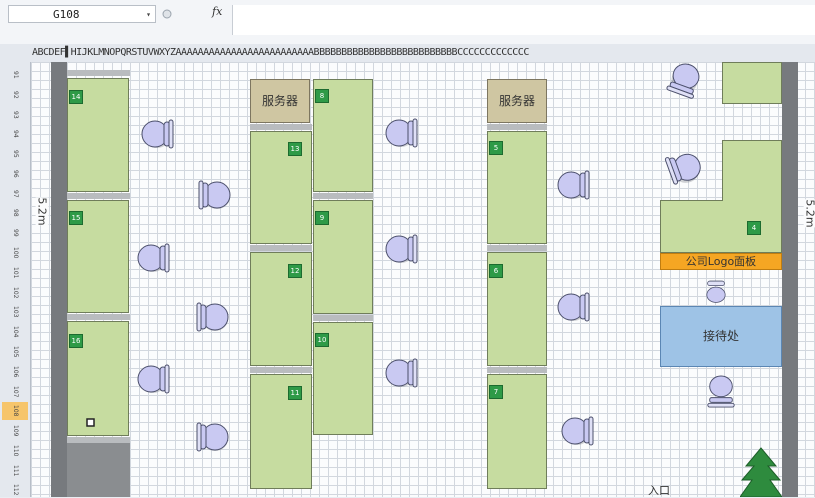  Describe the element at coordinates (66, 14) in the screenshot. I see `name-box-value: G108` at that location.